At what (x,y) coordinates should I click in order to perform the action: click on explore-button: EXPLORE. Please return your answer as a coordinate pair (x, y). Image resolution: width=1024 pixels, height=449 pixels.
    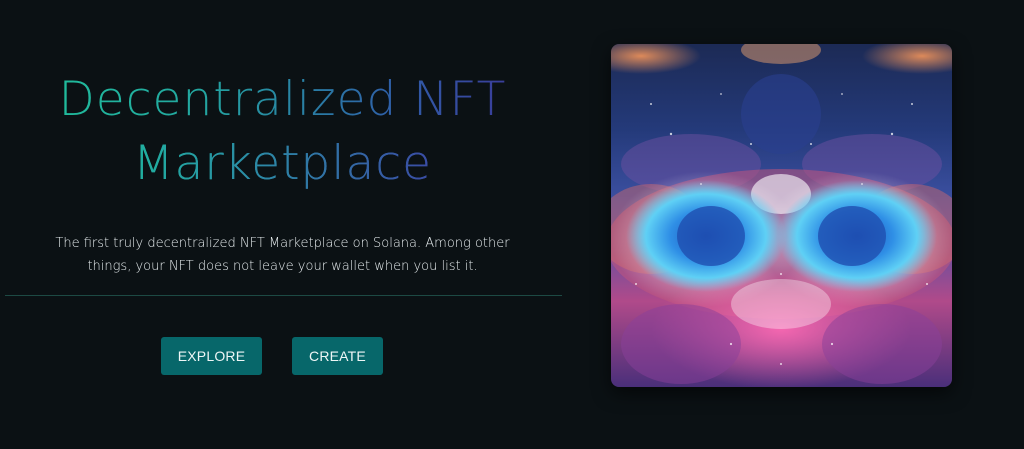
    Looking at the image, I should click on (211, 356).